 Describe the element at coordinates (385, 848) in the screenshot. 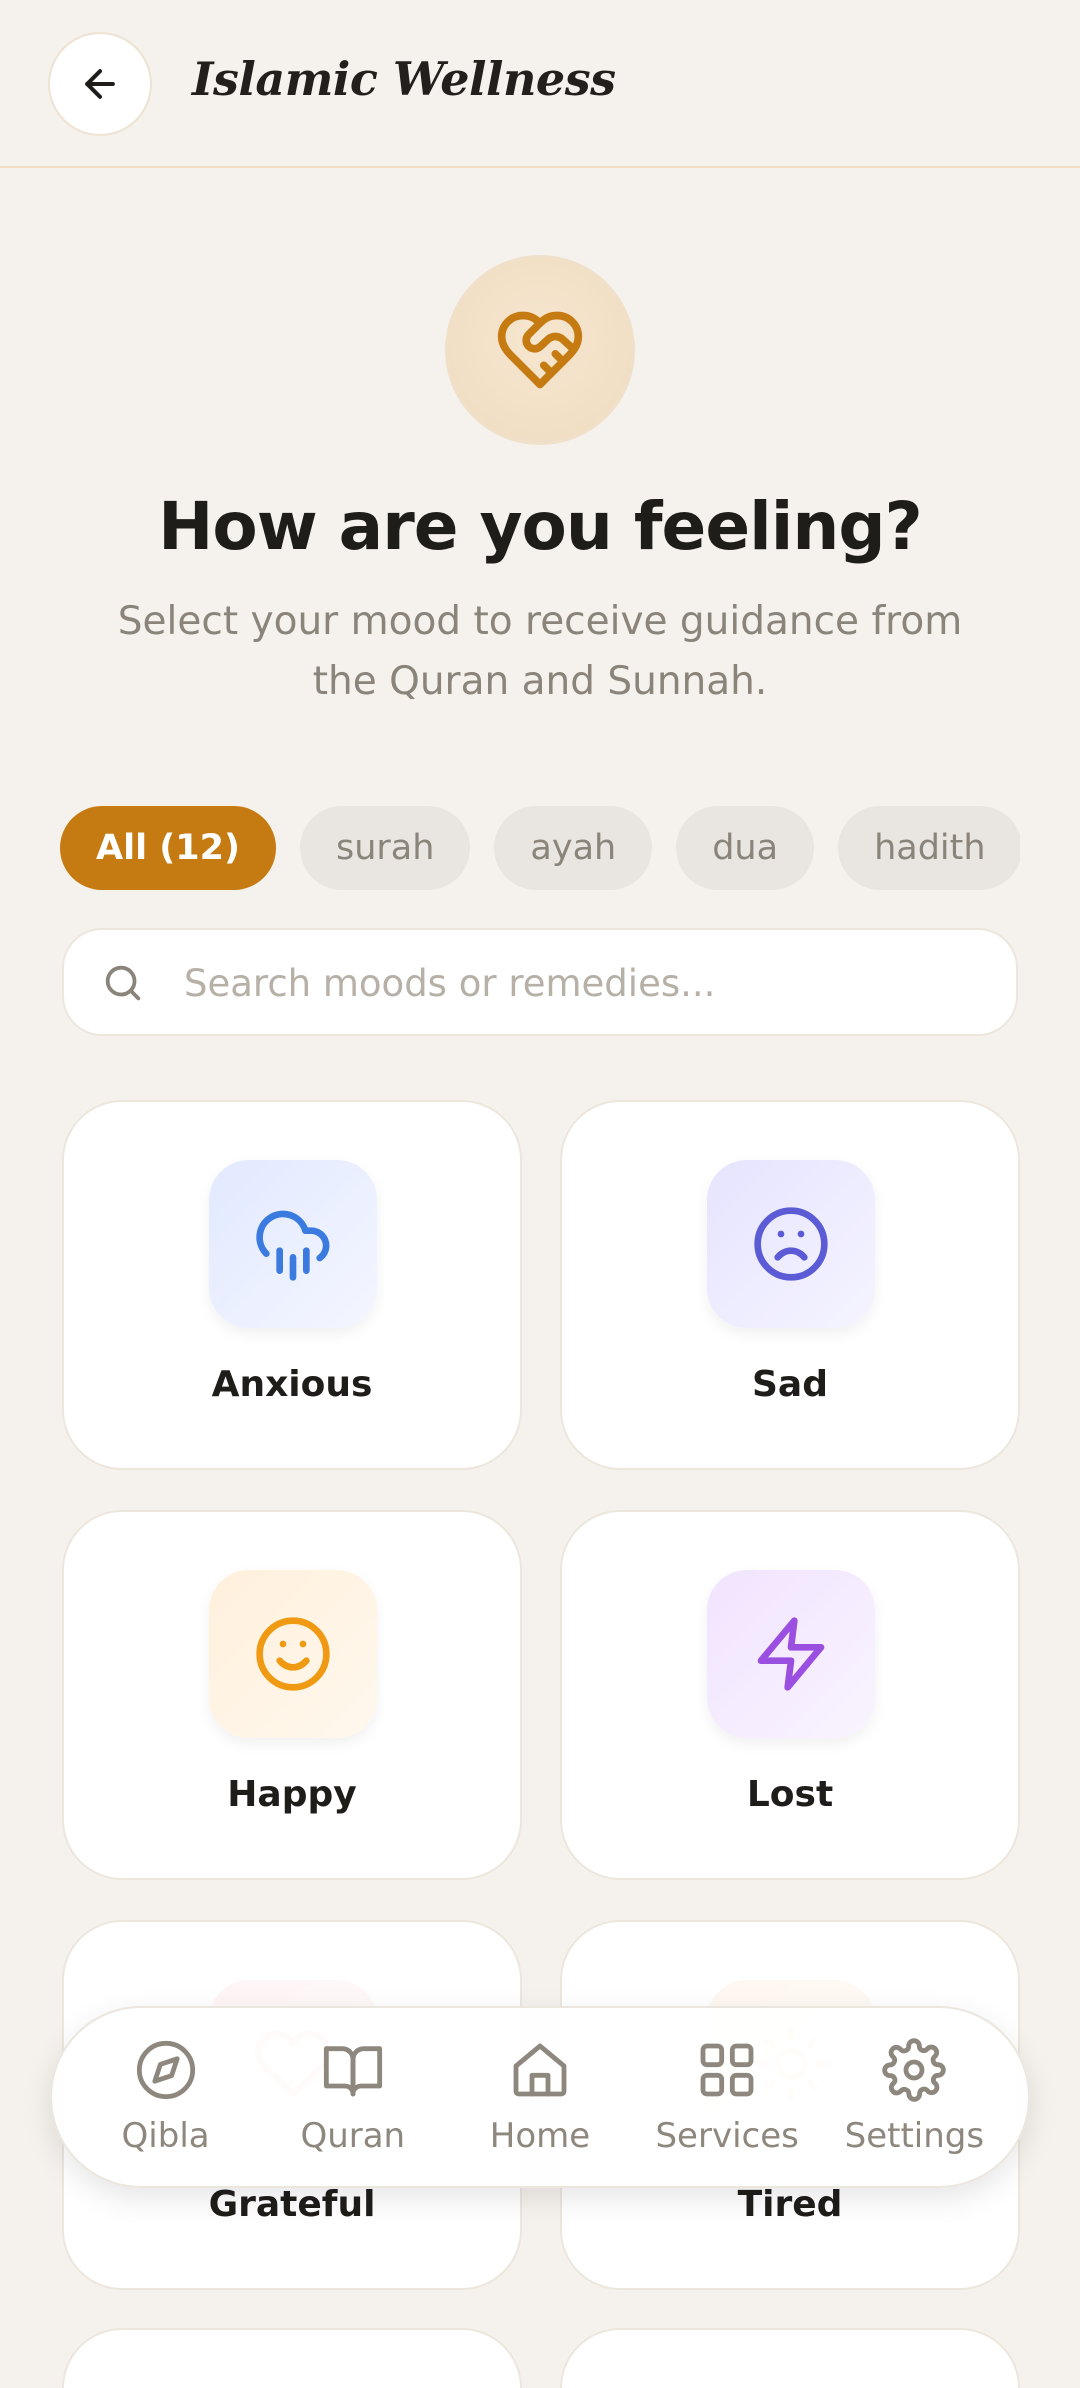

I see `chip-surah: surah` at that location.